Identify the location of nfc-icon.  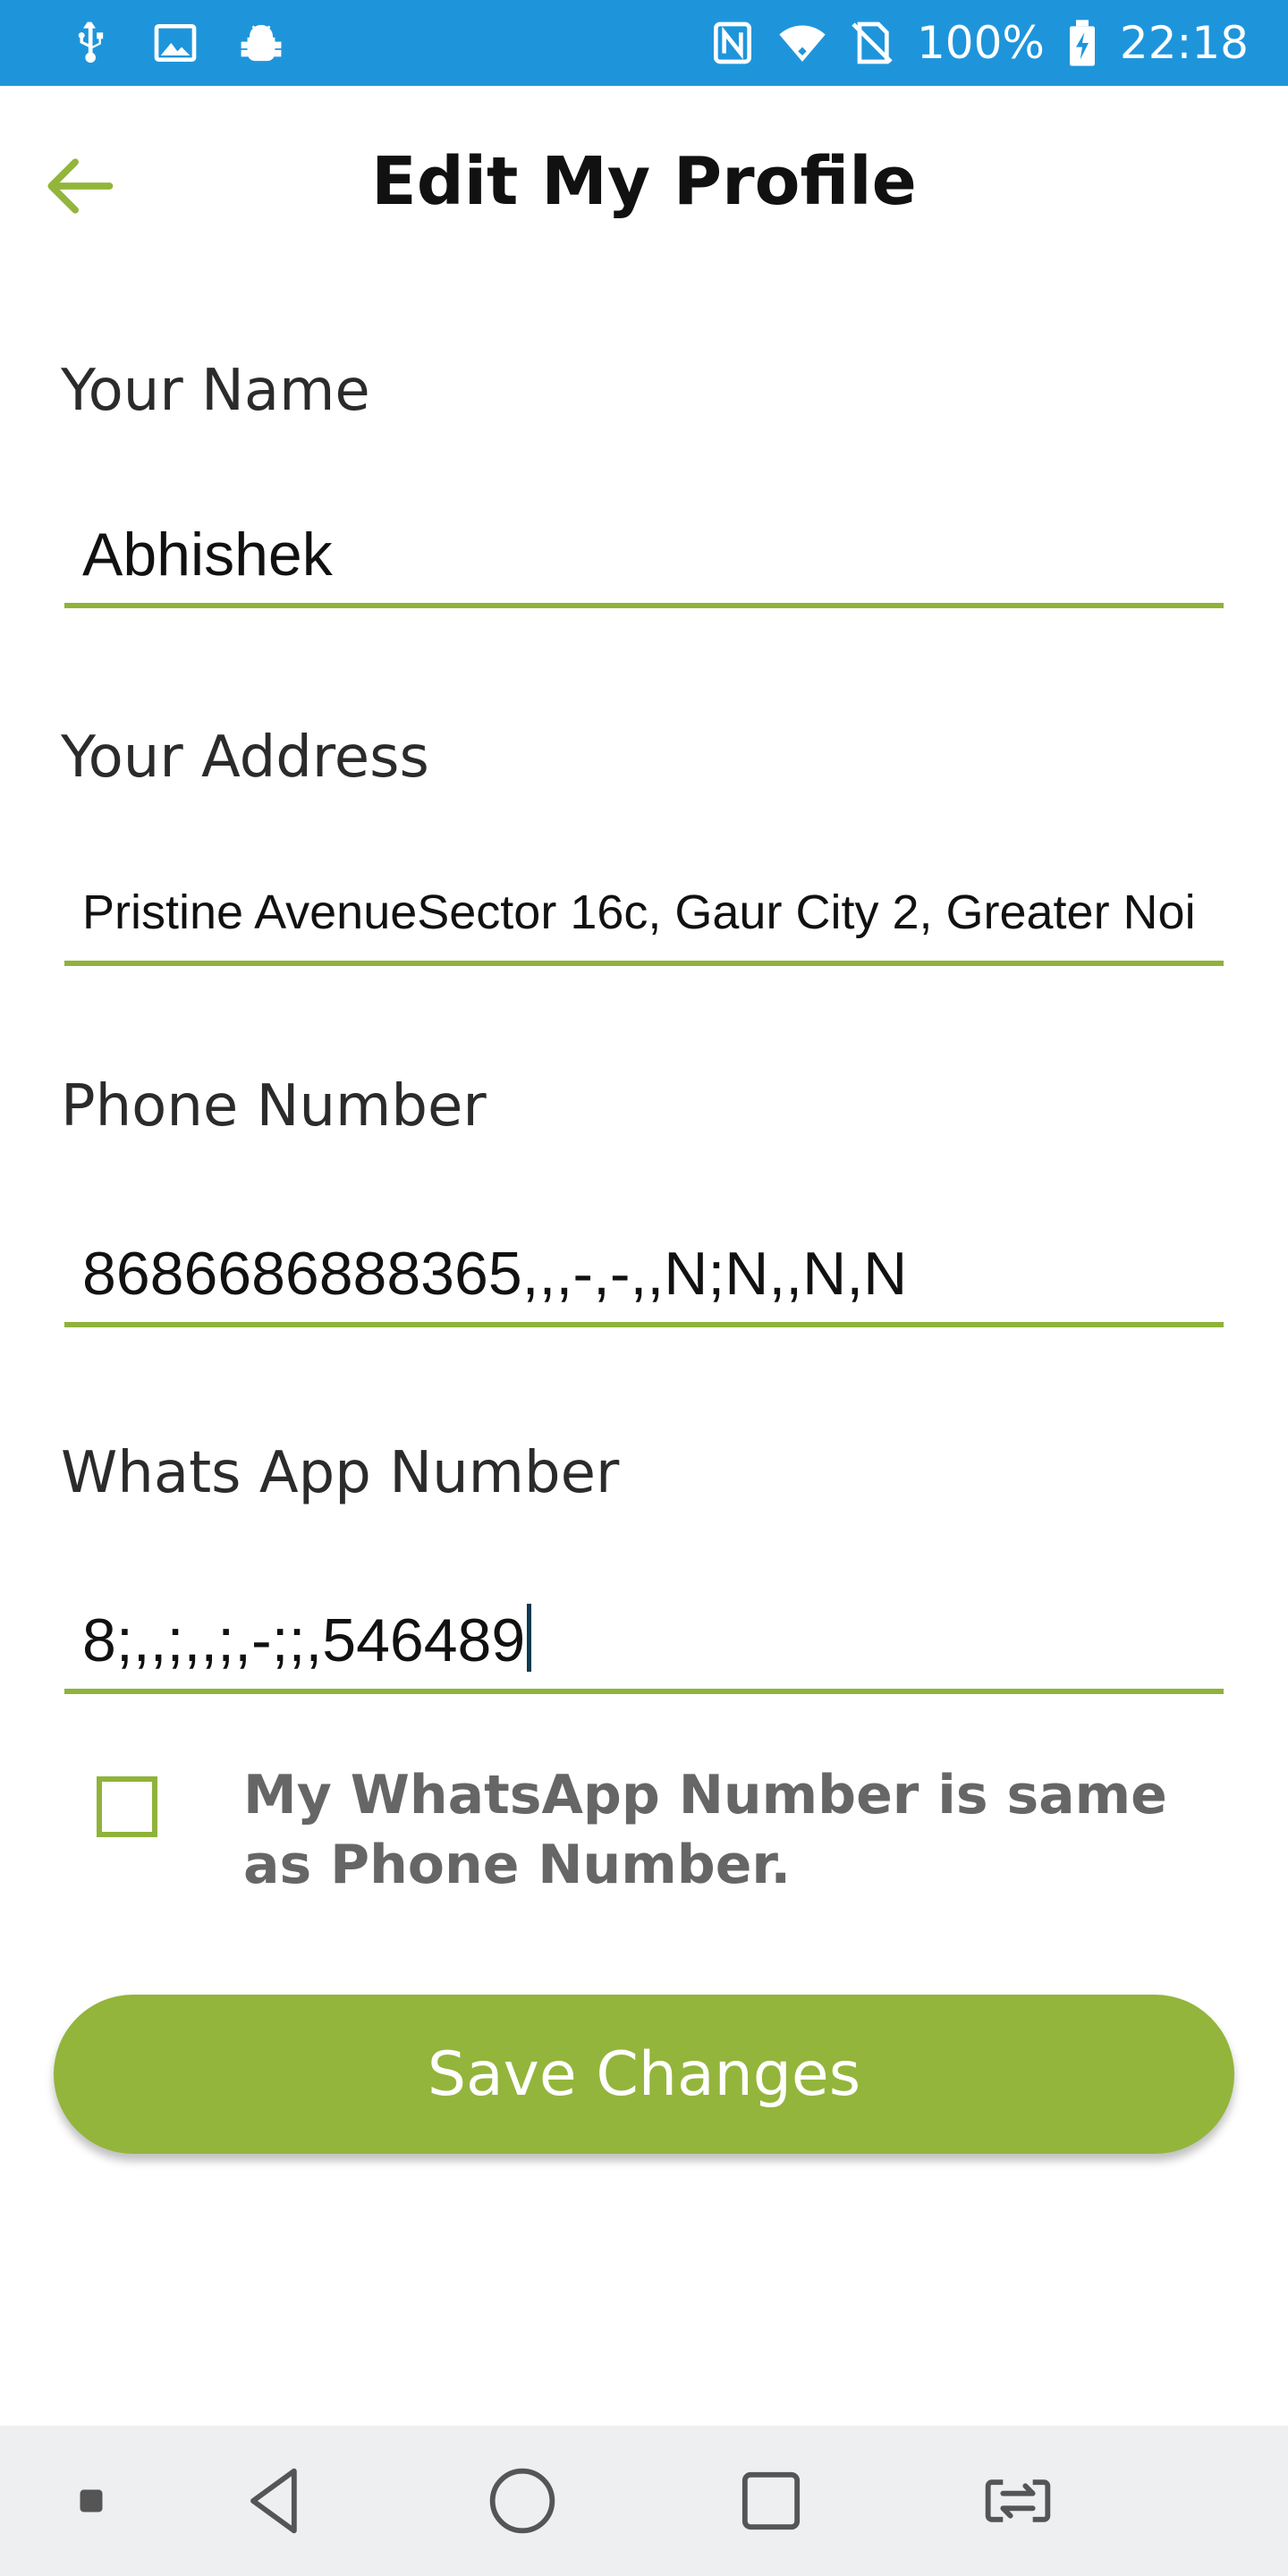
(733, 43).